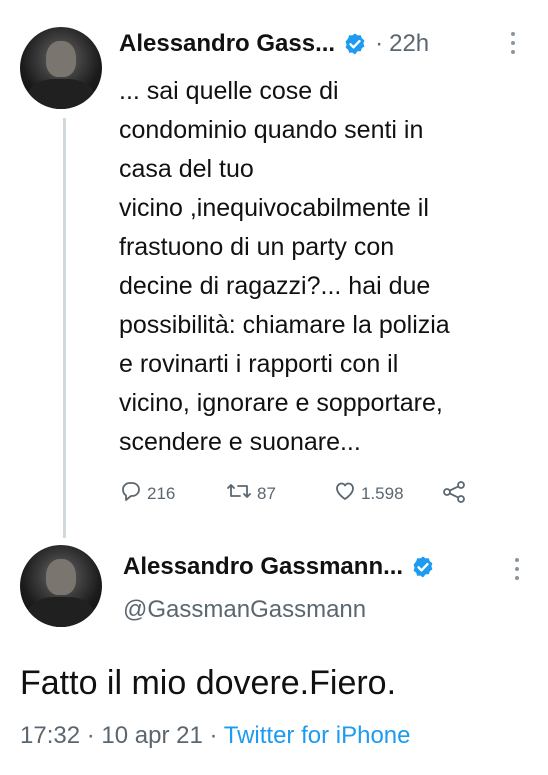 Image resolution: width=548 pixels, height=775 pixels. Describe the element at coordinates (266, 493) in the screenshot. I see `retweet-count: 87` at that location.